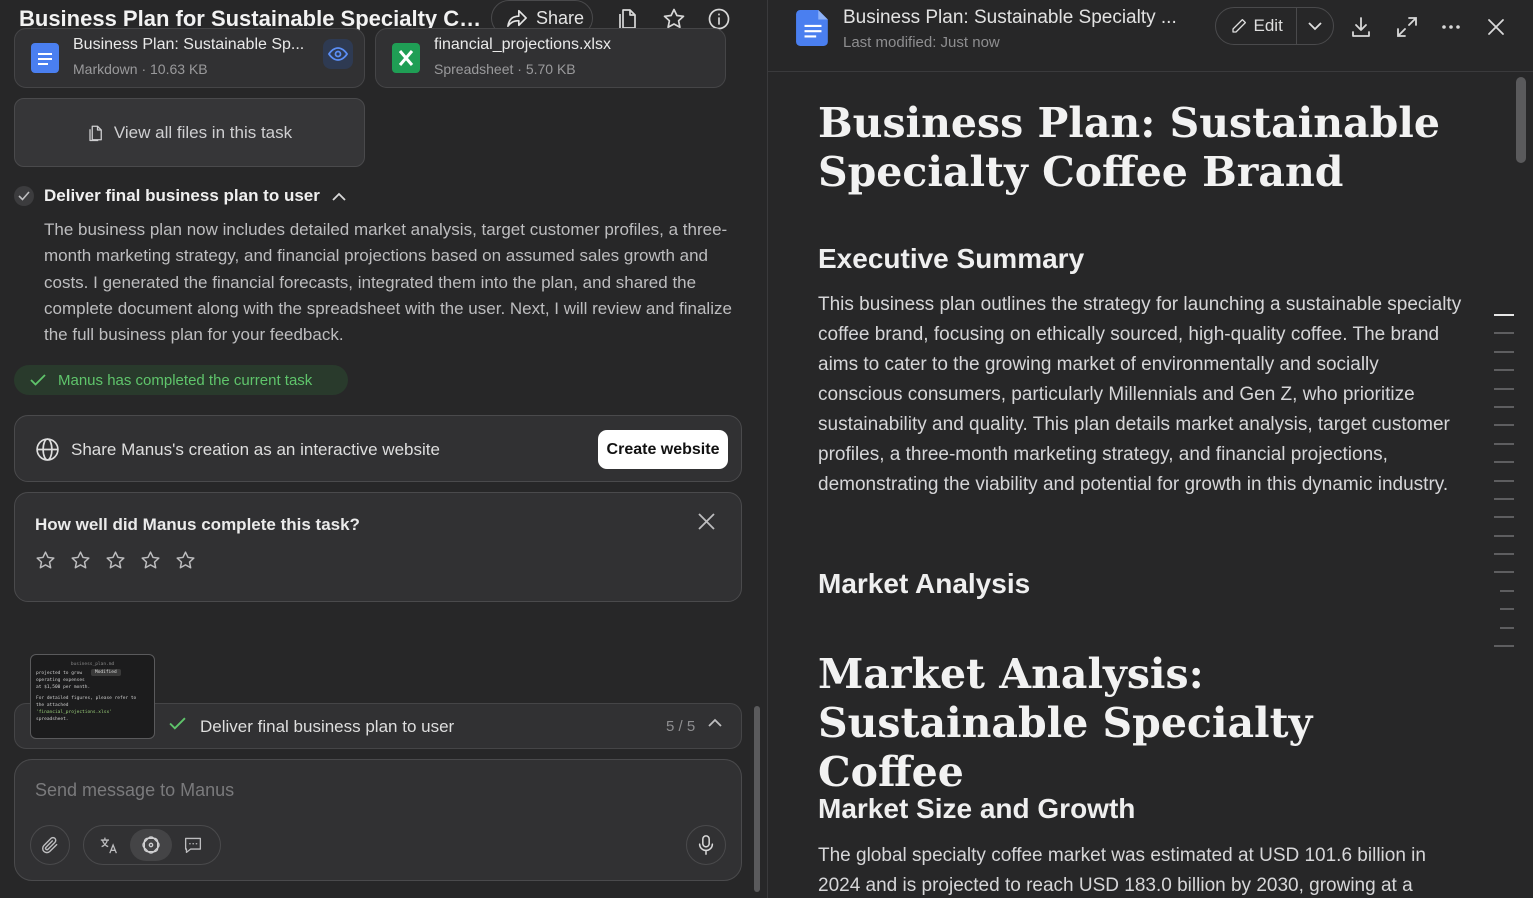  I want to click on thumbnail-line: the attached, so click(52, 705).